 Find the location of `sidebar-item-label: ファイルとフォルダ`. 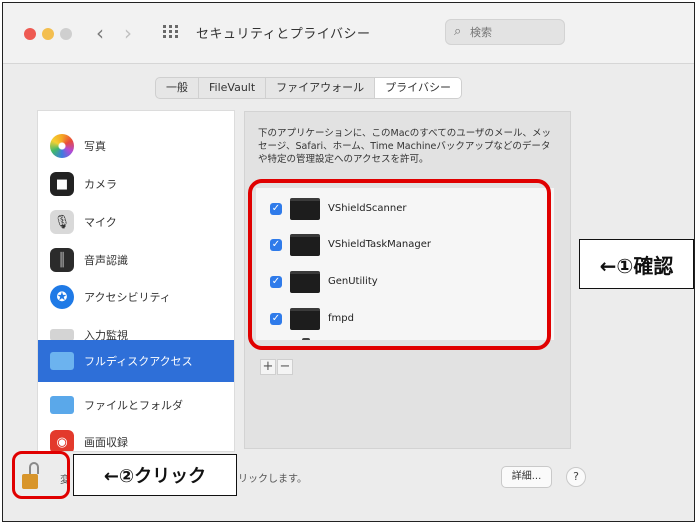

sidebar-item-label: ファイルとフォルダ is located at coordinates (133, 405).